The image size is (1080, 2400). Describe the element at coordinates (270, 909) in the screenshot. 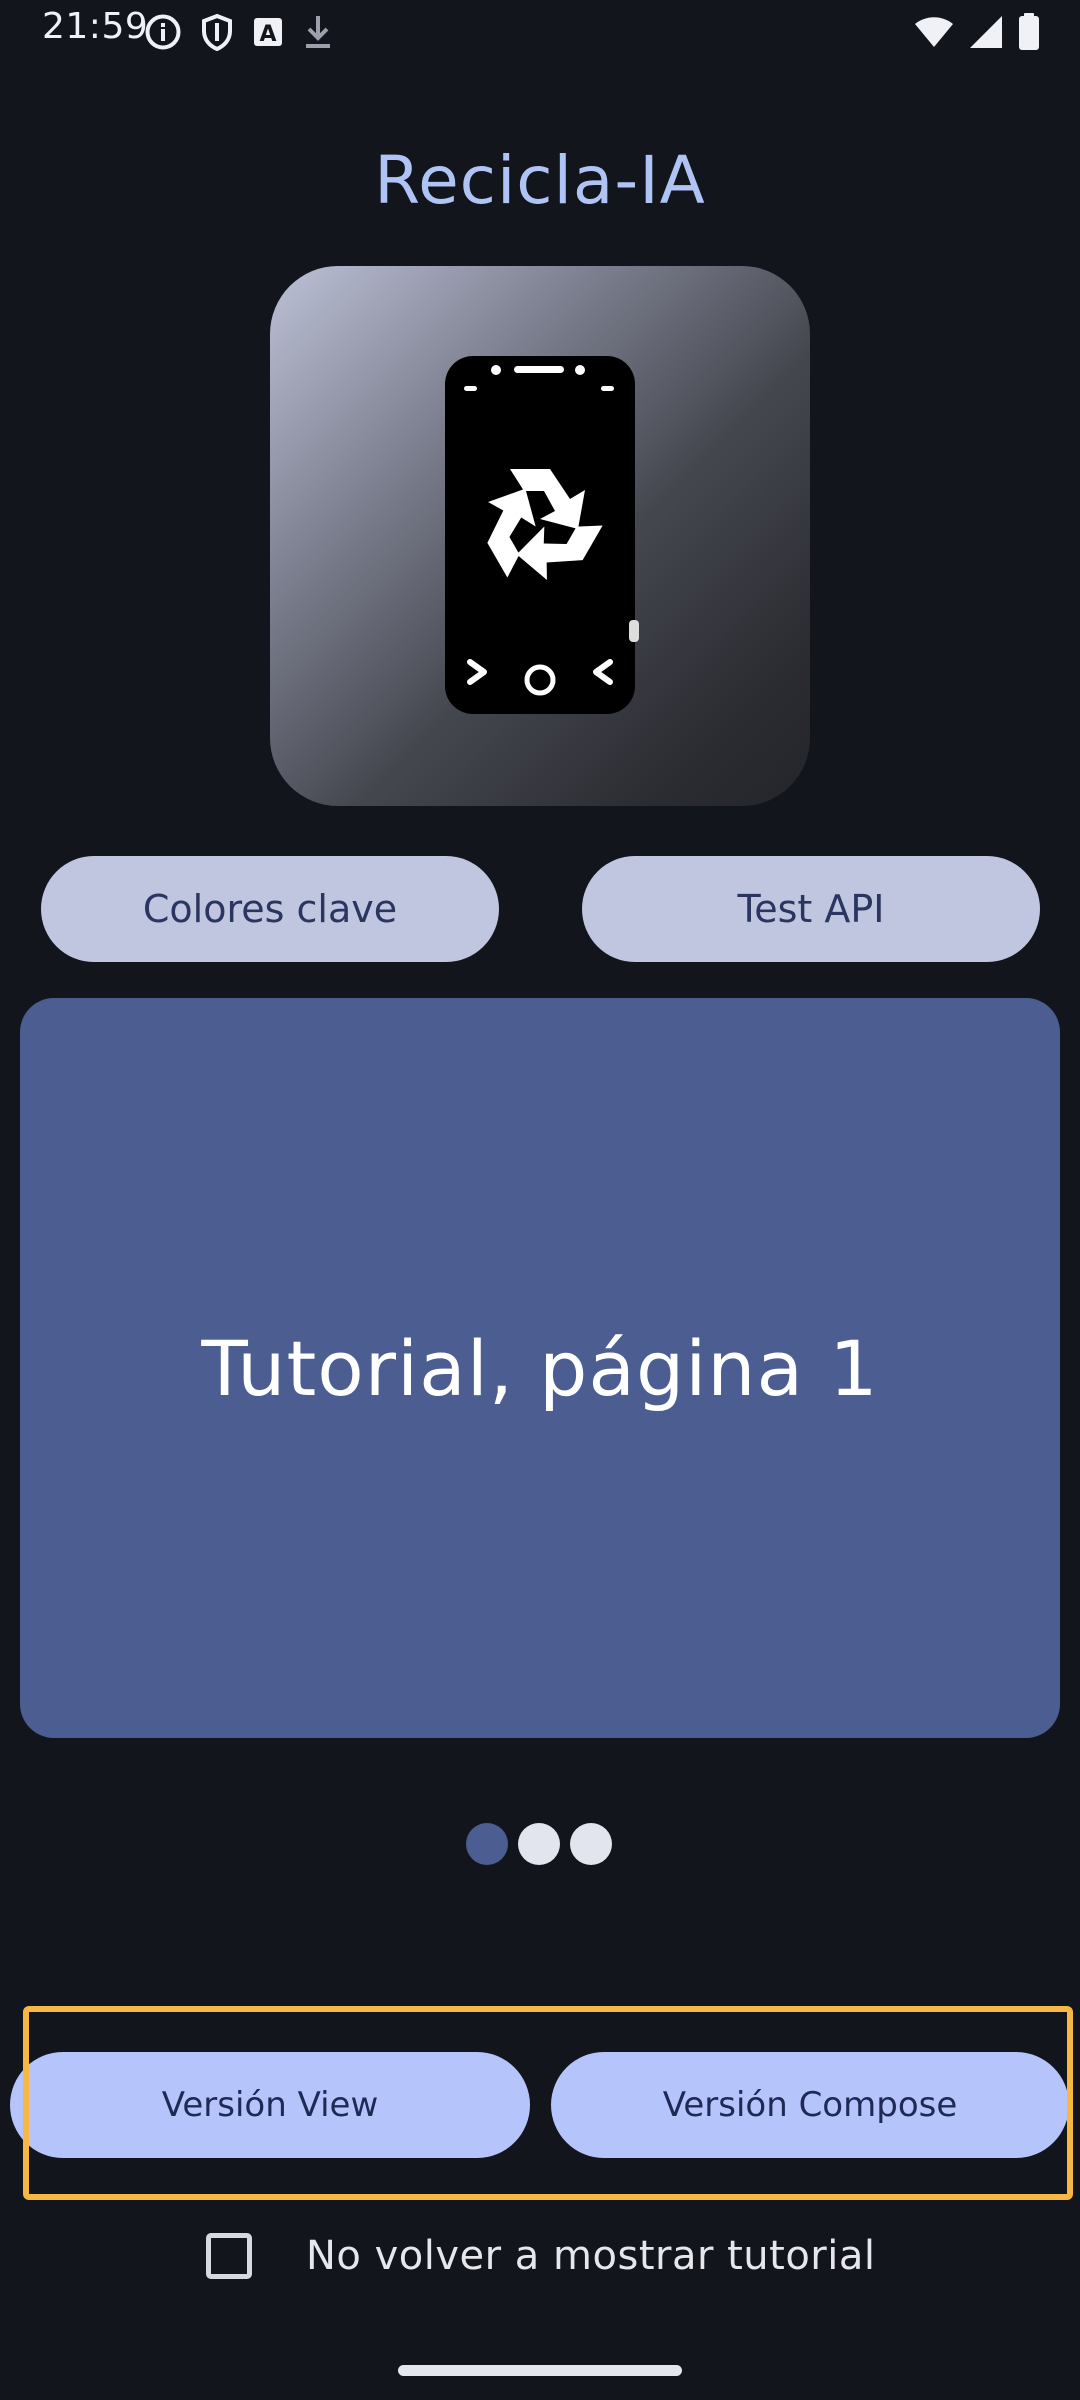

I see `colores-clave-button: Colores clave` at that location.